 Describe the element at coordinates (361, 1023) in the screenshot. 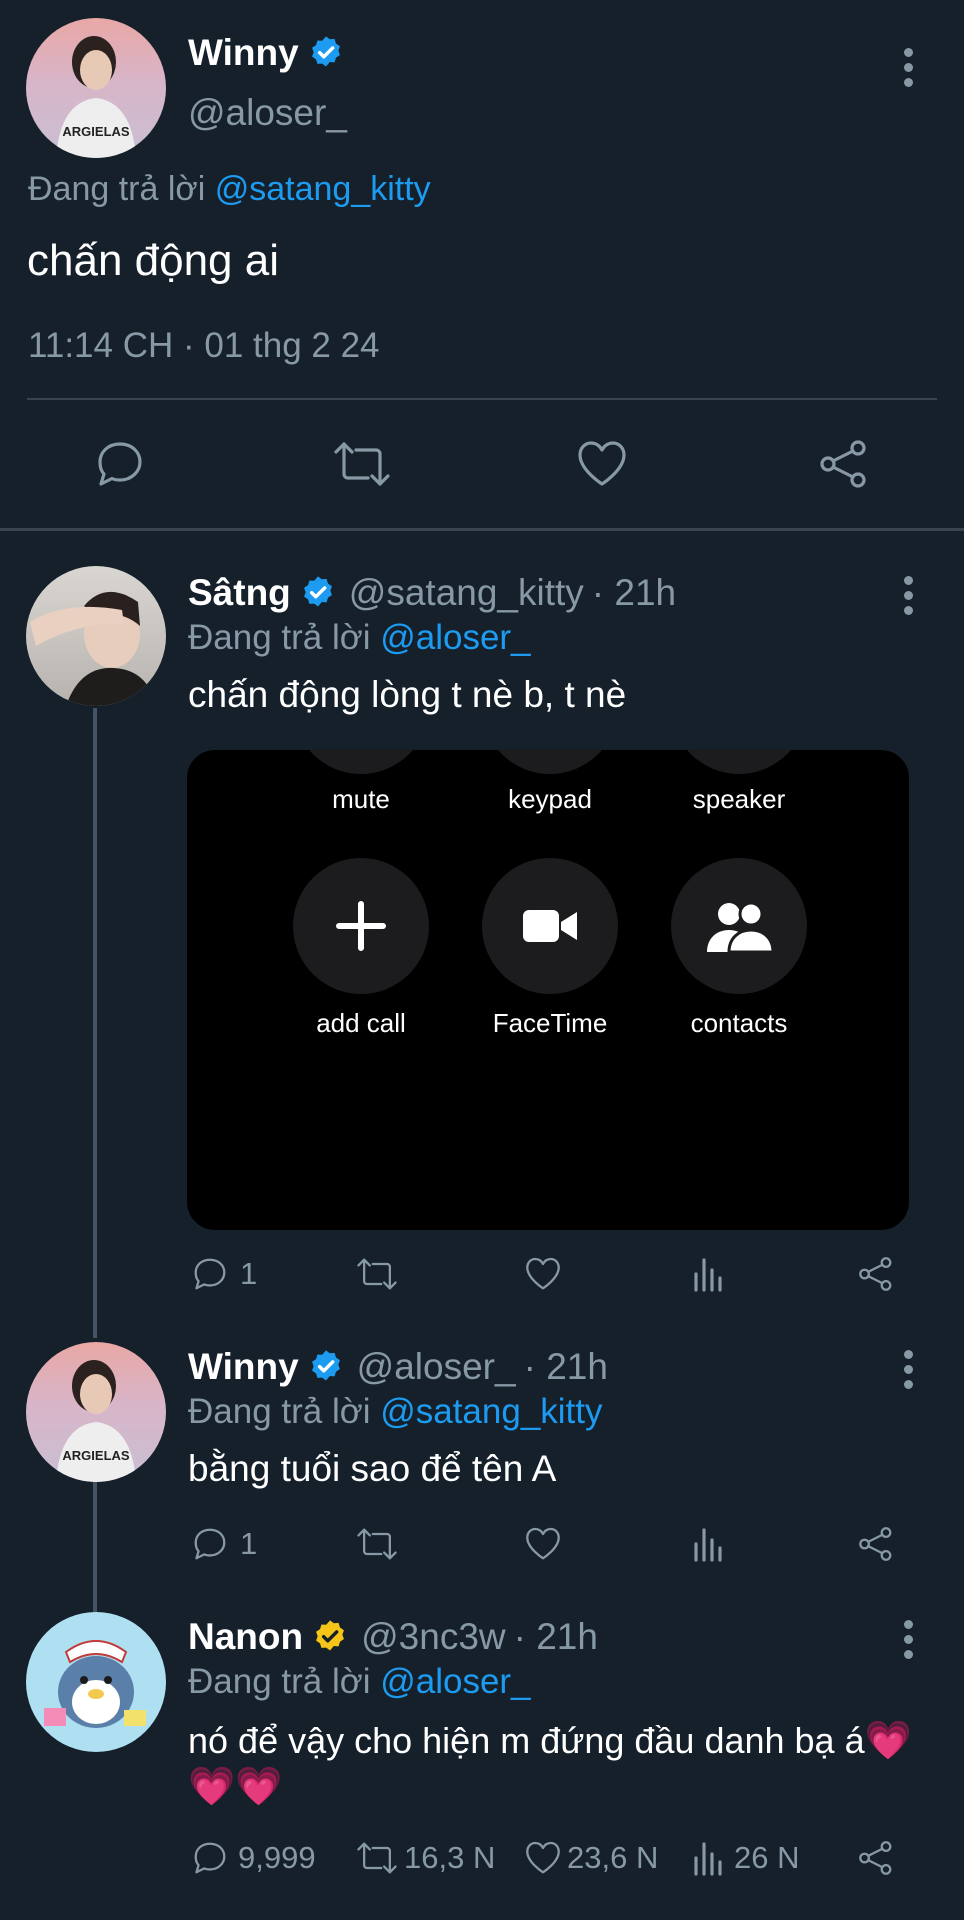

I see `add-call-label: add call` at that location.